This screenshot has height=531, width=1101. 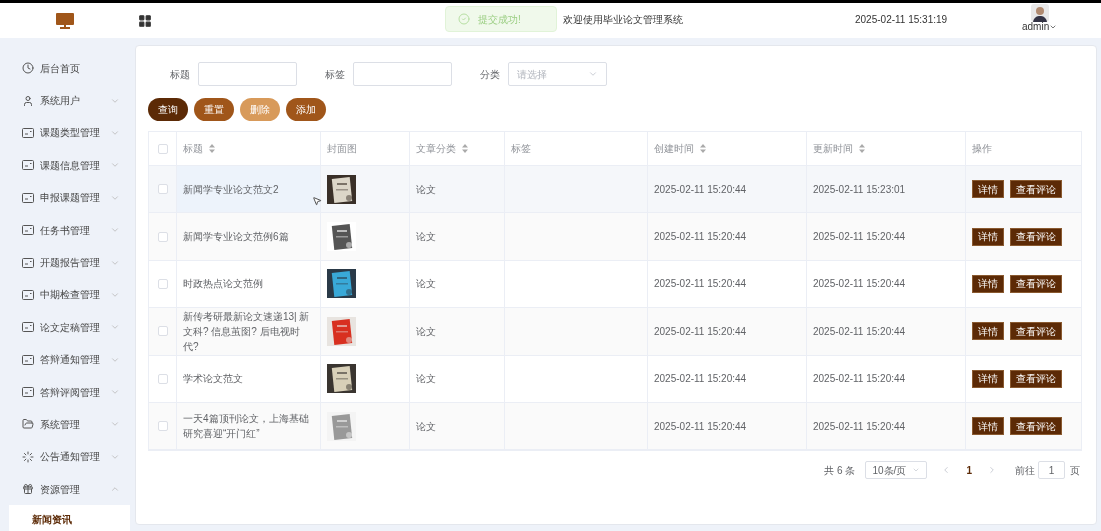 What do you see at coordinates (335, 74) in the screenshot?
I see `filter-label: 标签` at bounding box center [335, 74].